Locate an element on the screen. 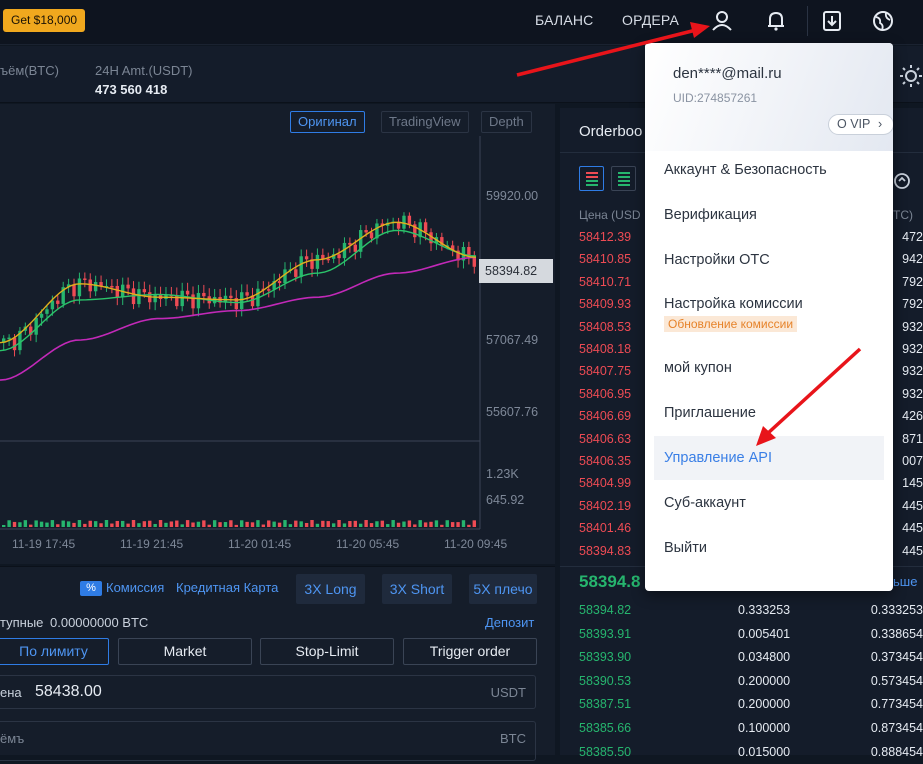 The width and height of the screenshot is (923, 764). orderbook-bid-row: 58385.50 0.015000 0.888454 is located at coordinates (741, 753).